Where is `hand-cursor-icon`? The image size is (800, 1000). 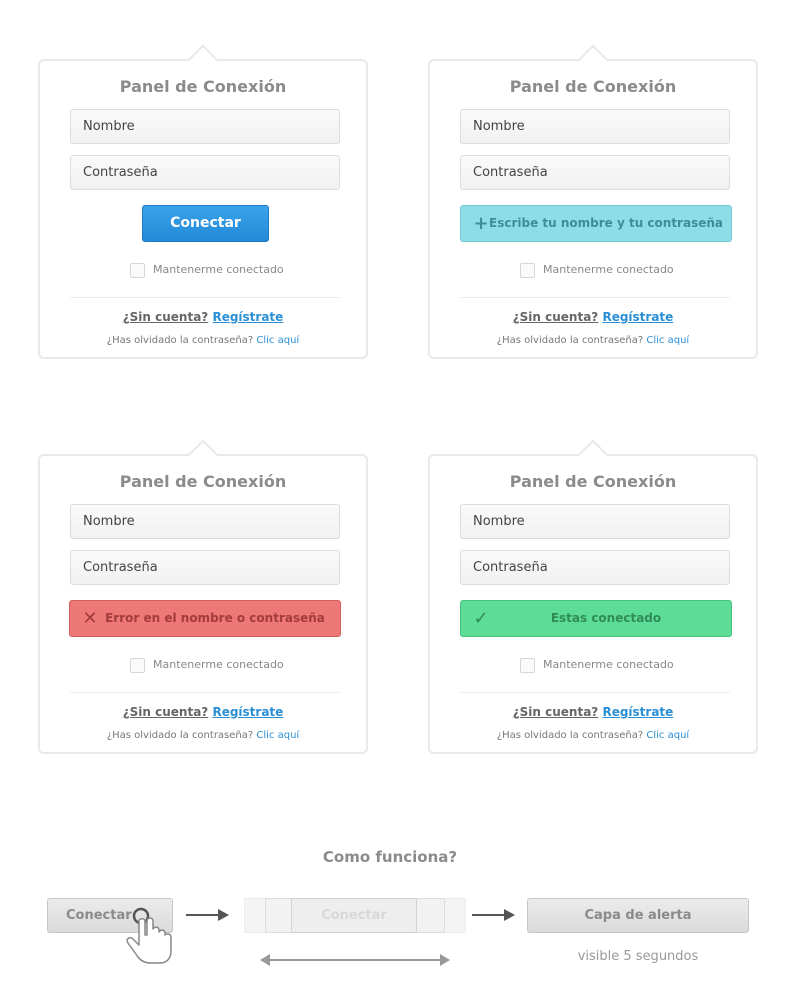
hand-cursor-icon is located at coordinates (149, 935).